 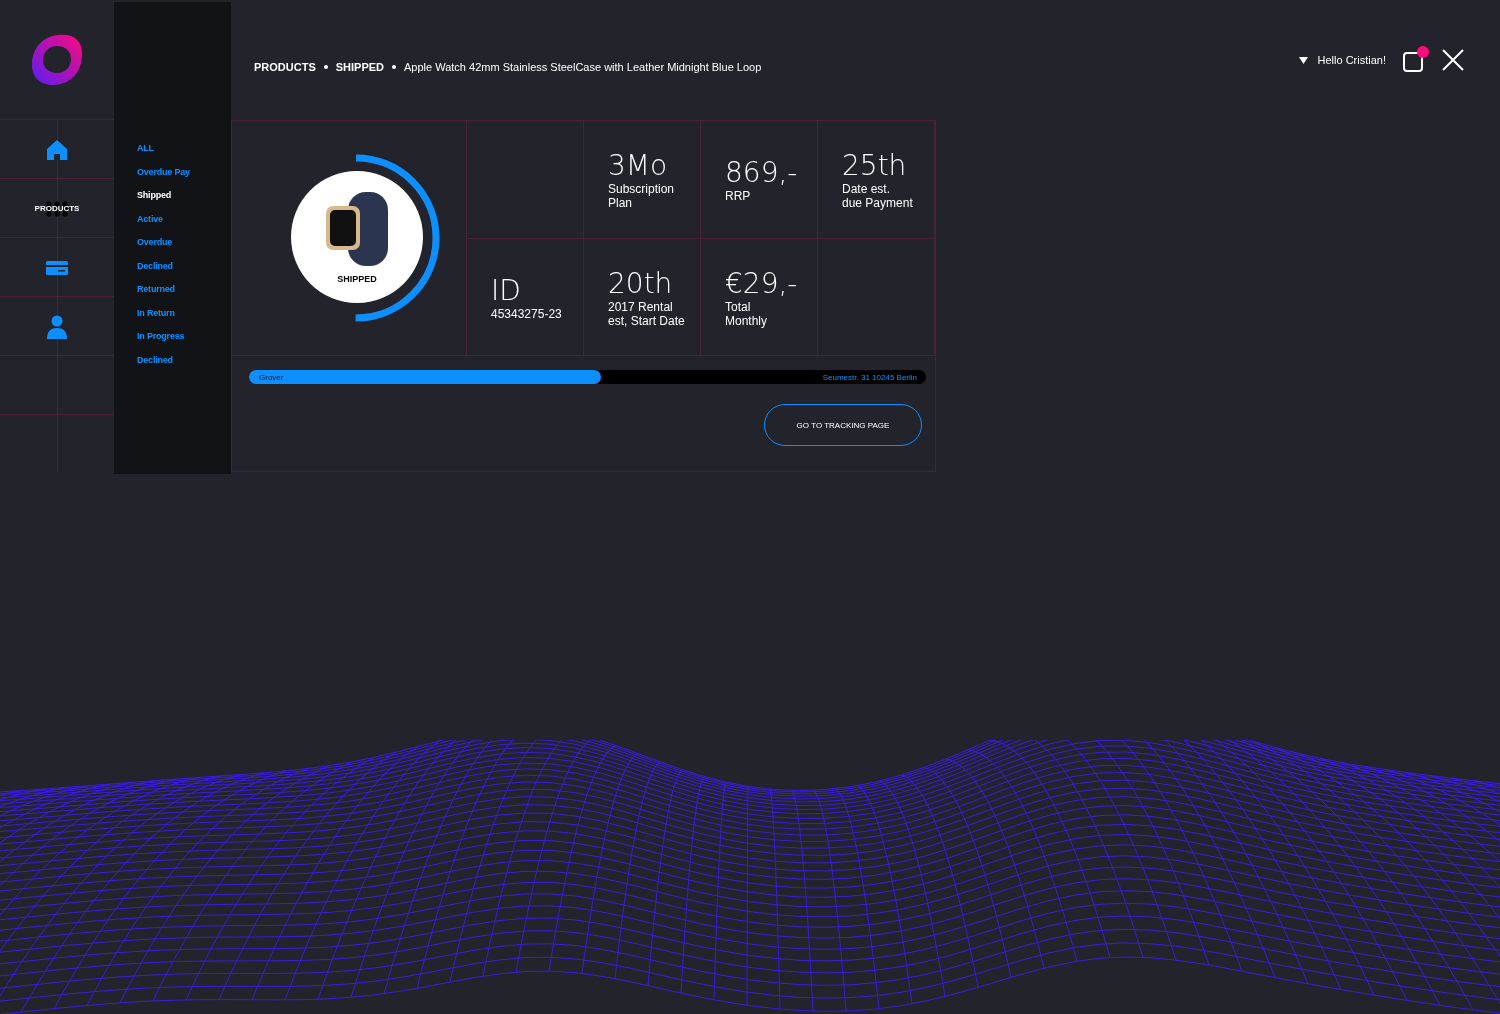 I want to click on breadcrumb-item: PRODUCTS, so click(x=285, y=66).